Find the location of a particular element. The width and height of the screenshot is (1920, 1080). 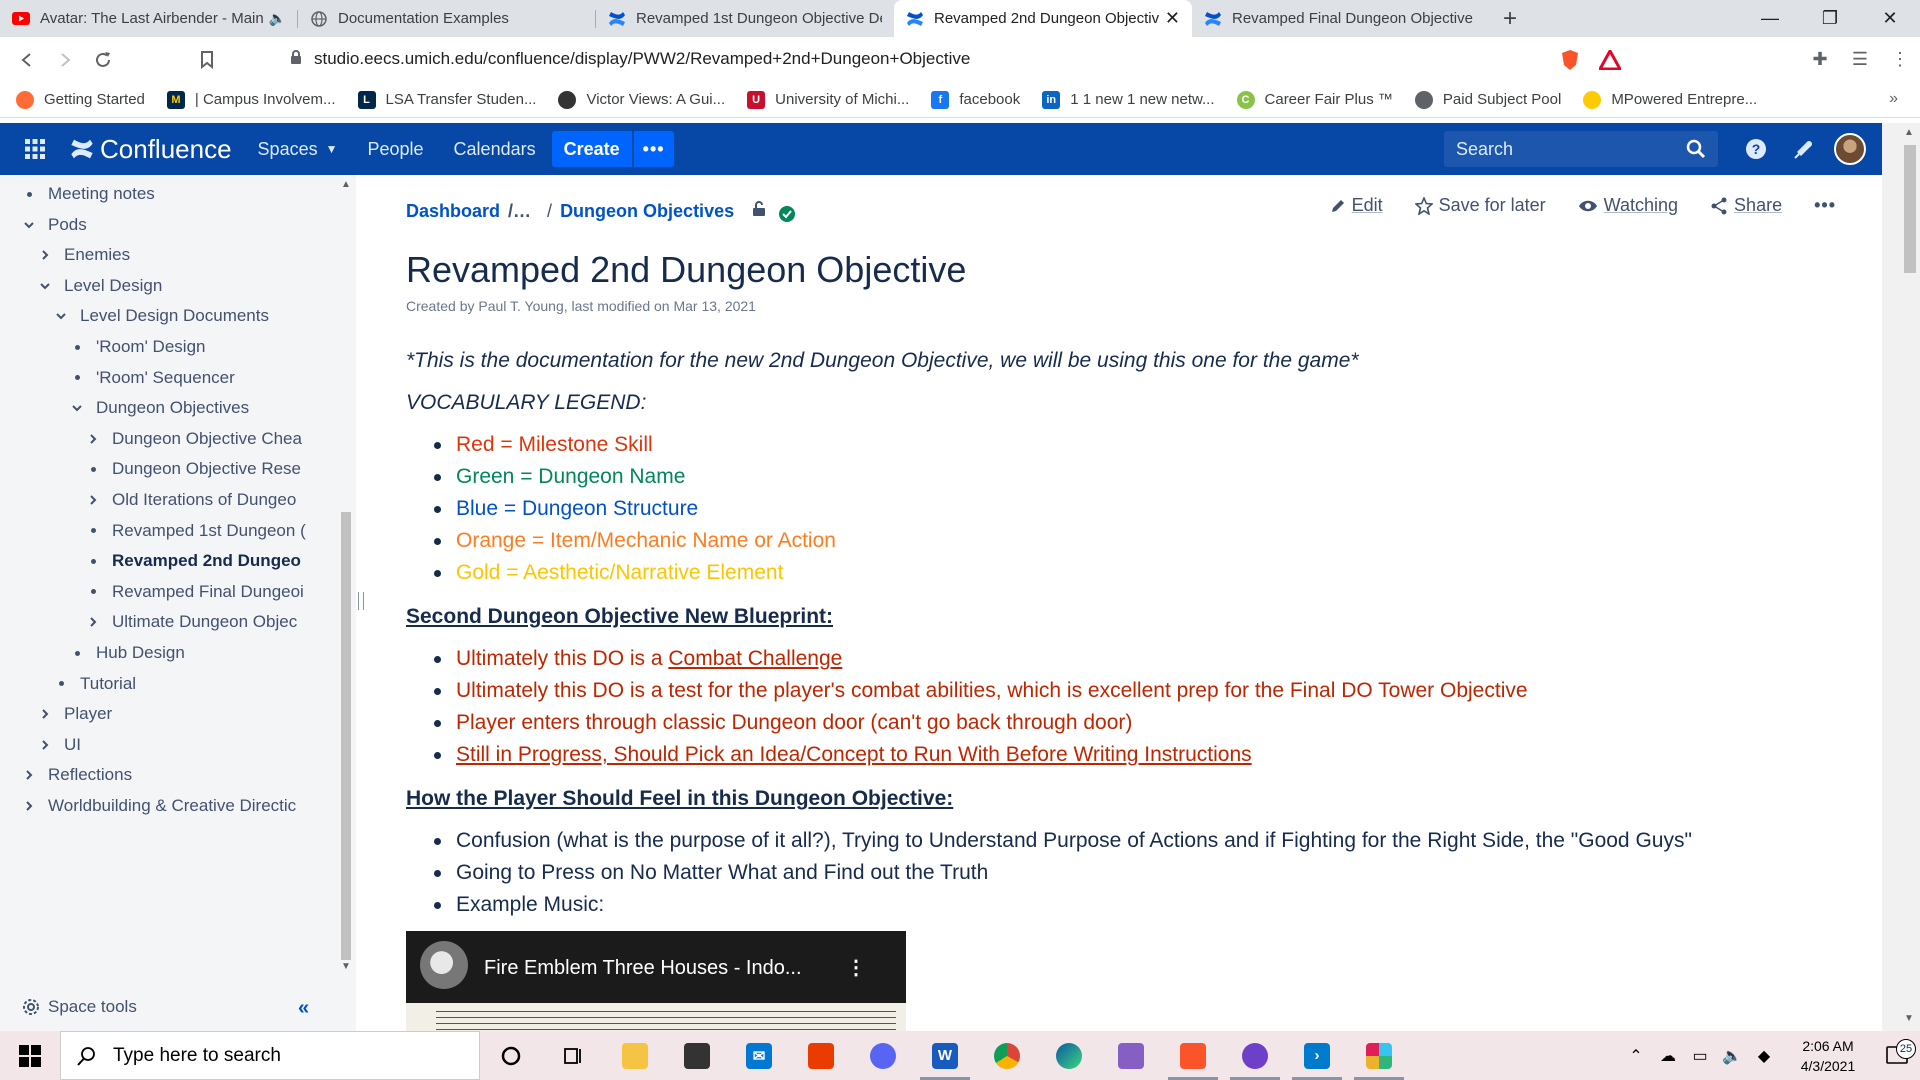

avatar is located at coordinates (1850, 149).